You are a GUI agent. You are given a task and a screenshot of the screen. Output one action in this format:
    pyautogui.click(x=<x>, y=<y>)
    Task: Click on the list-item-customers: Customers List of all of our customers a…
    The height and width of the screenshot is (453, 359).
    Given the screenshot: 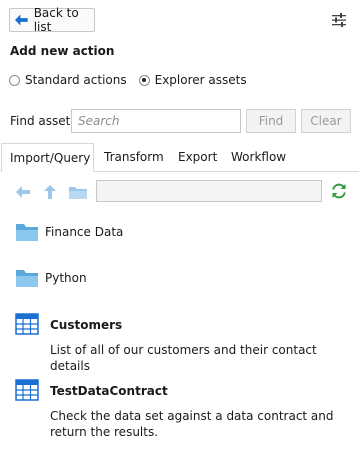 What is the action you would take?
    pyautogui.click(x=179, y=342)
    